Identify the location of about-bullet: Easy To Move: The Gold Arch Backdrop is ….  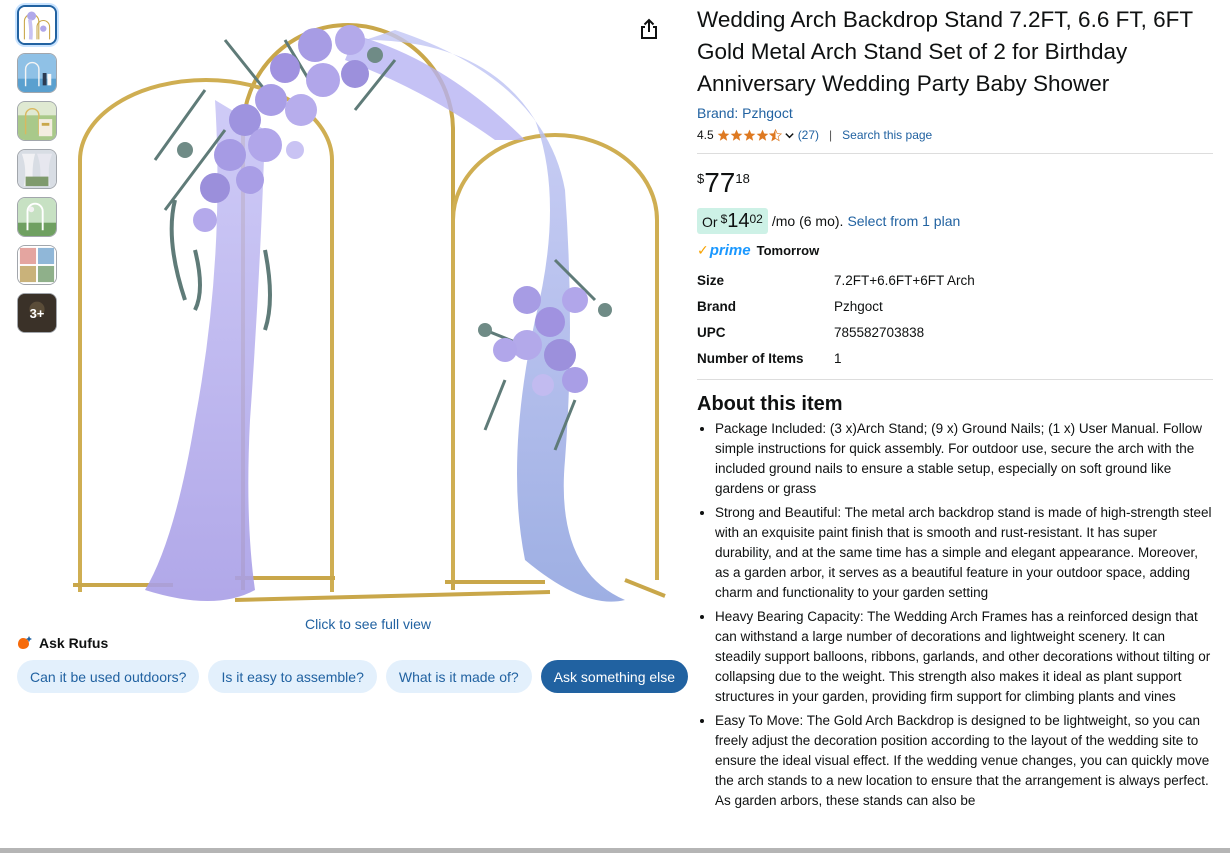
(964, 761).